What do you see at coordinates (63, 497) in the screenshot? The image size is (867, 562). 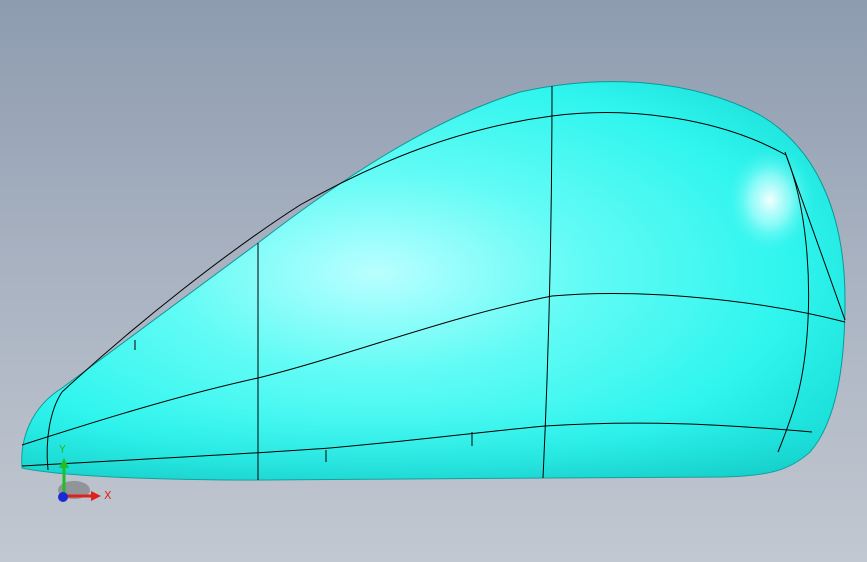 I see `z-axis-dot-icon` at bounding box center [63, 497].